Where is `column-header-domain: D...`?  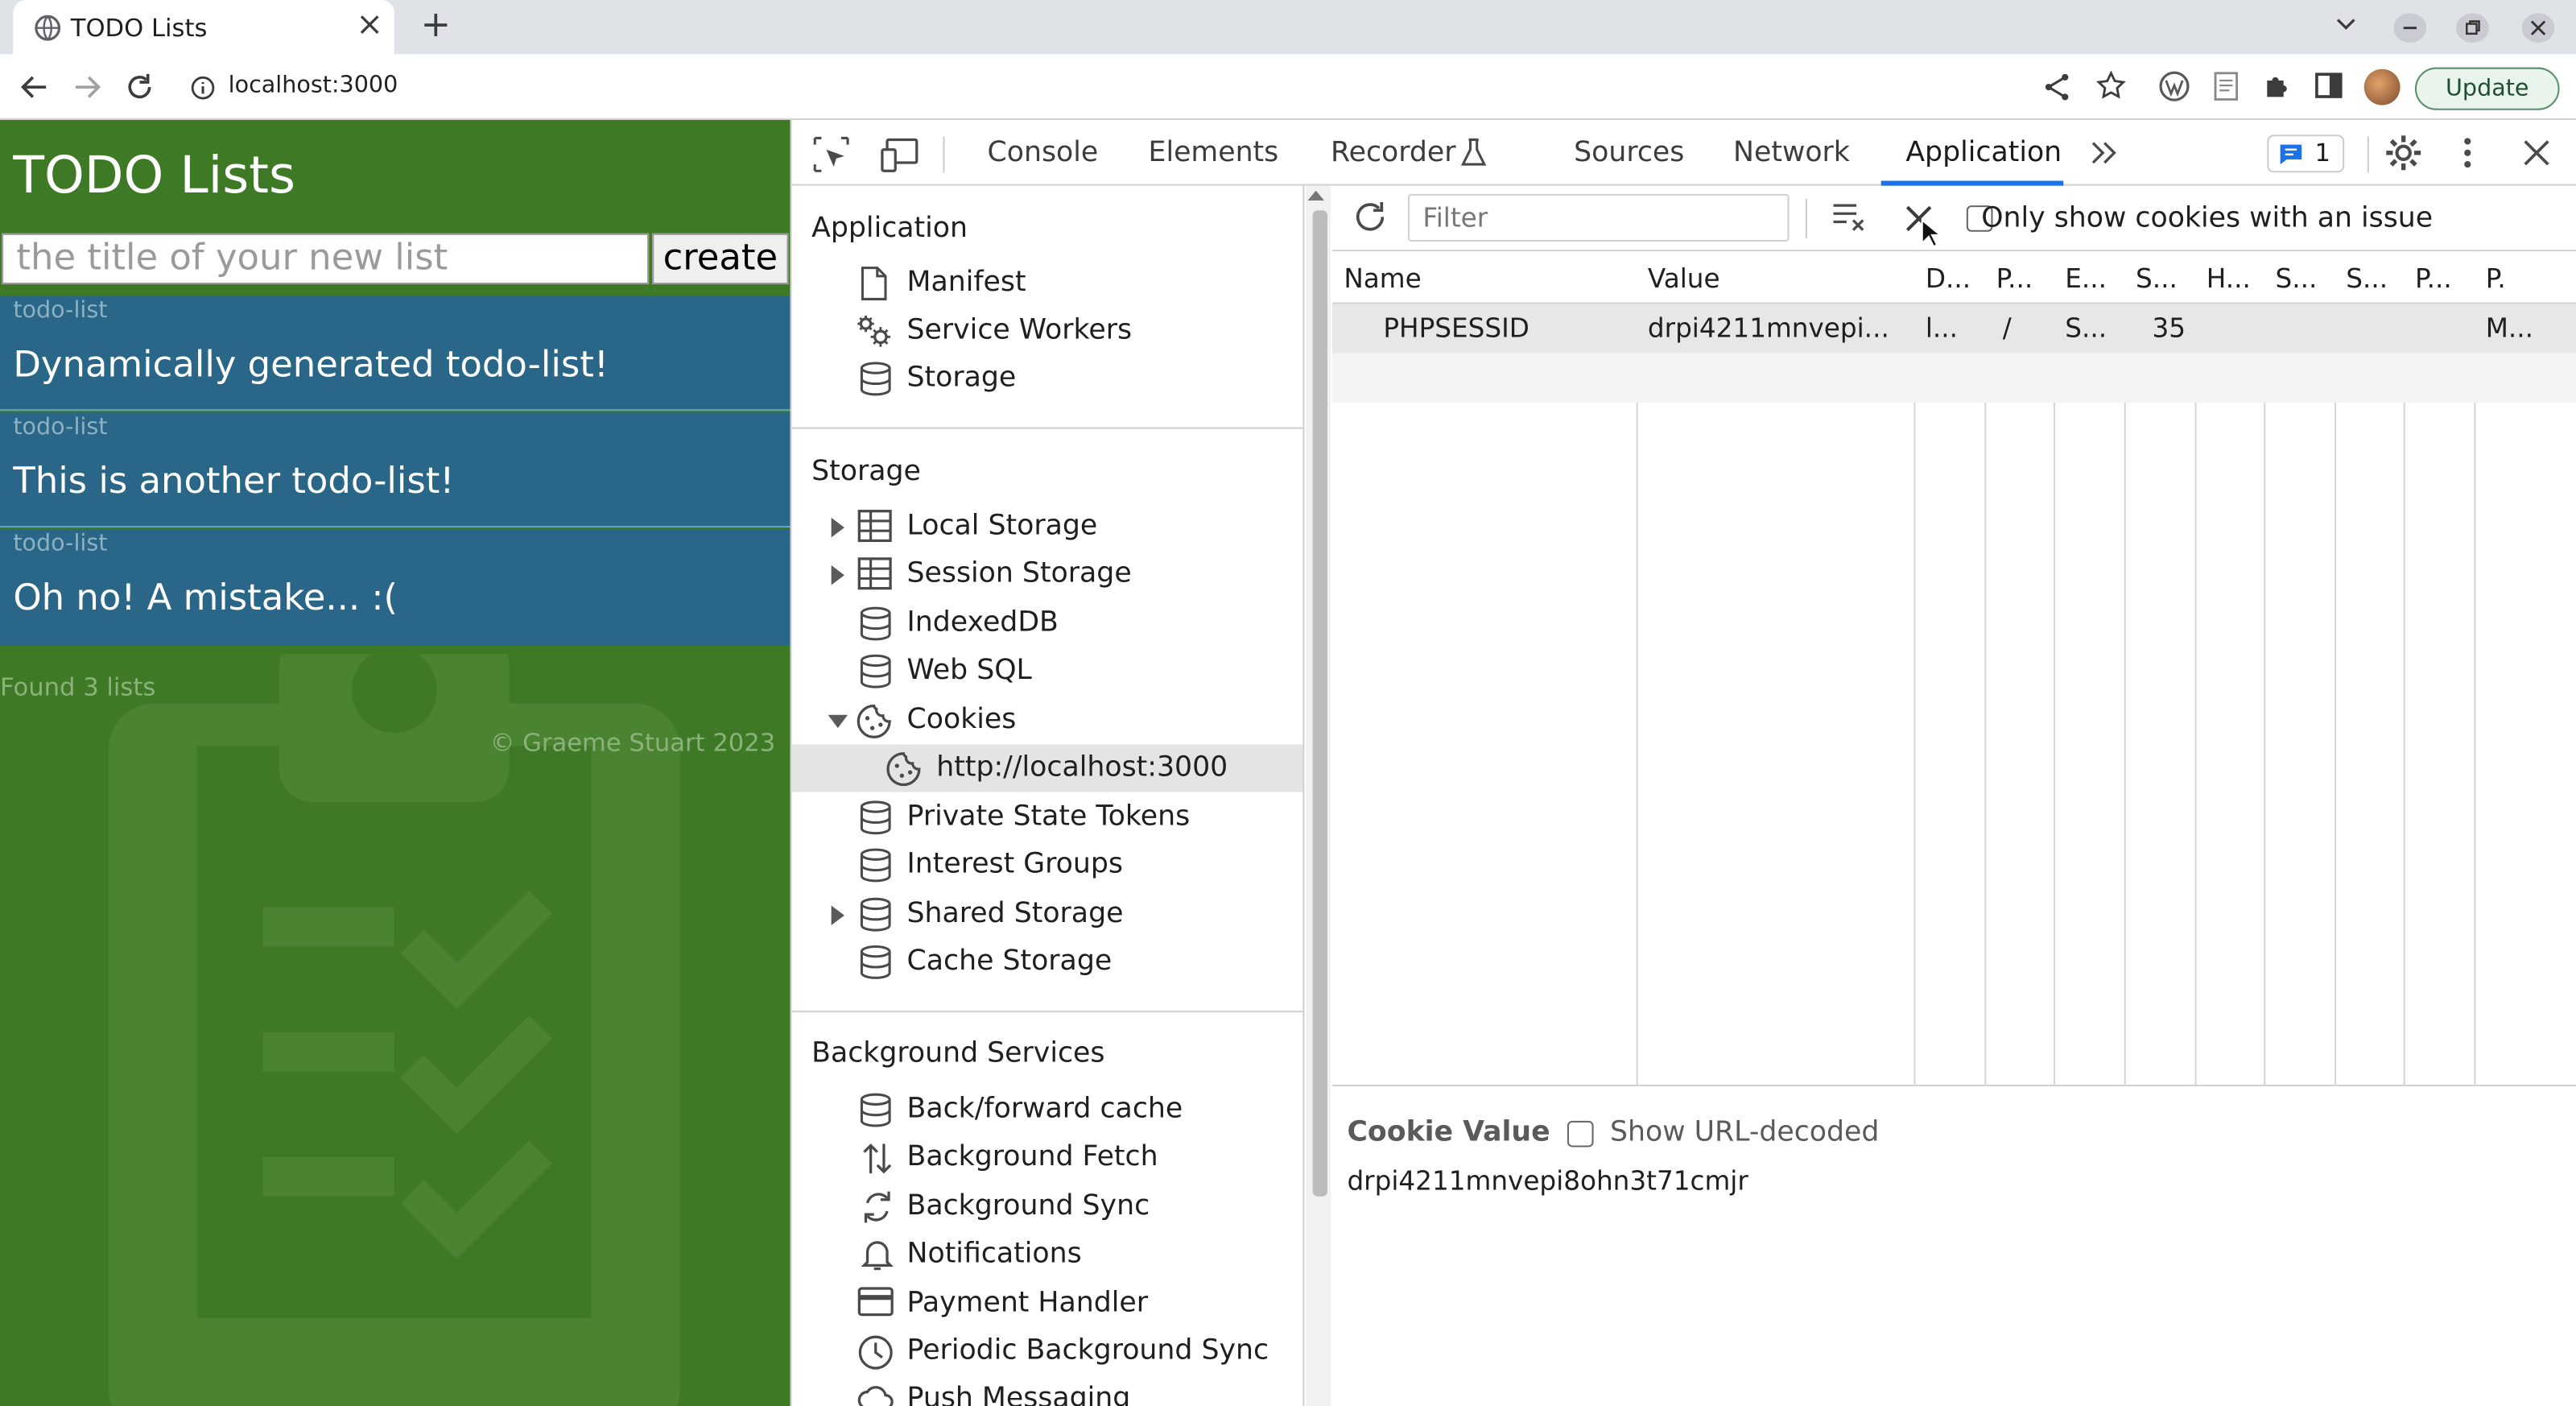
column-header-domain: D... is located at coordinates (1948, 279).